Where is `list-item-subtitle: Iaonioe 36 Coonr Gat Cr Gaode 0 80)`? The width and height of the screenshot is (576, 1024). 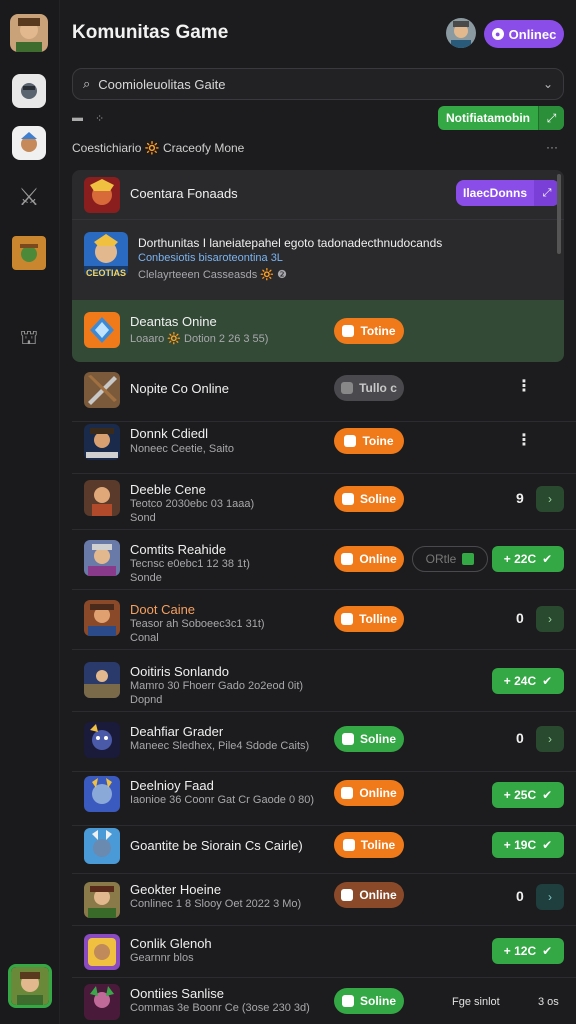
list-item-subtitle: Iaonioe 36 Coonr Gat Cr Gaode 0 80) is located at coordinates (222, 800).